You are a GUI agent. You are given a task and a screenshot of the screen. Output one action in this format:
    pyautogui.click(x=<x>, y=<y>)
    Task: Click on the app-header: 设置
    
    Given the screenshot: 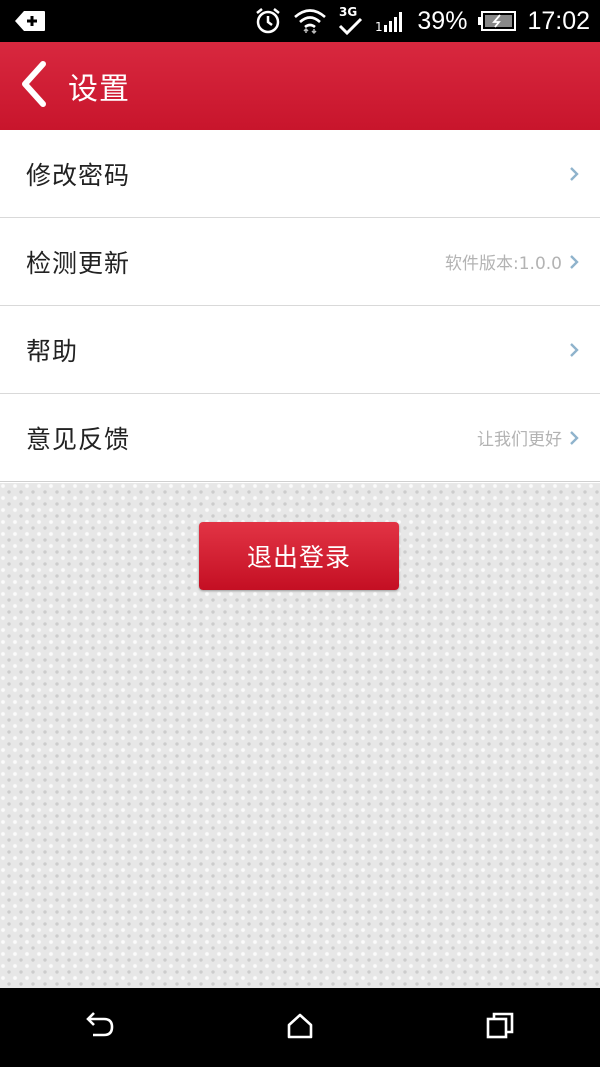 What is the action you would take?
    pyautogui.click(x=300, y=86)
    